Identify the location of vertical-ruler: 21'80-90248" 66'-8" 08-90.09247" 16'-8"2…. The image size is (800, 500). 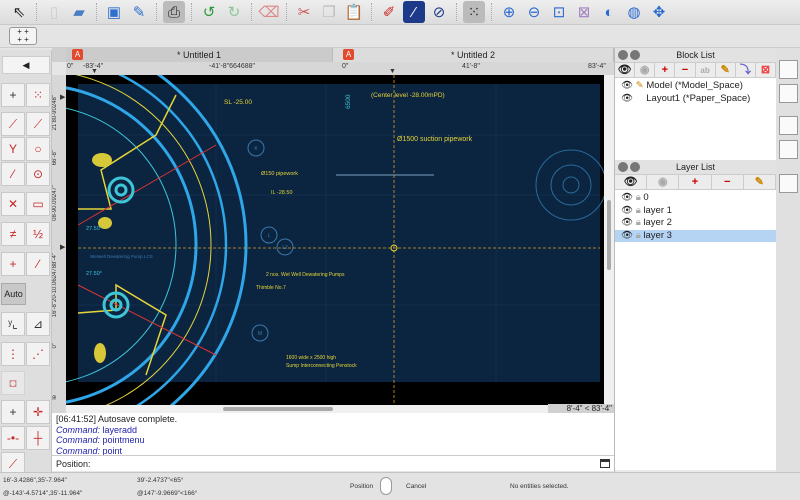
(59, 244).